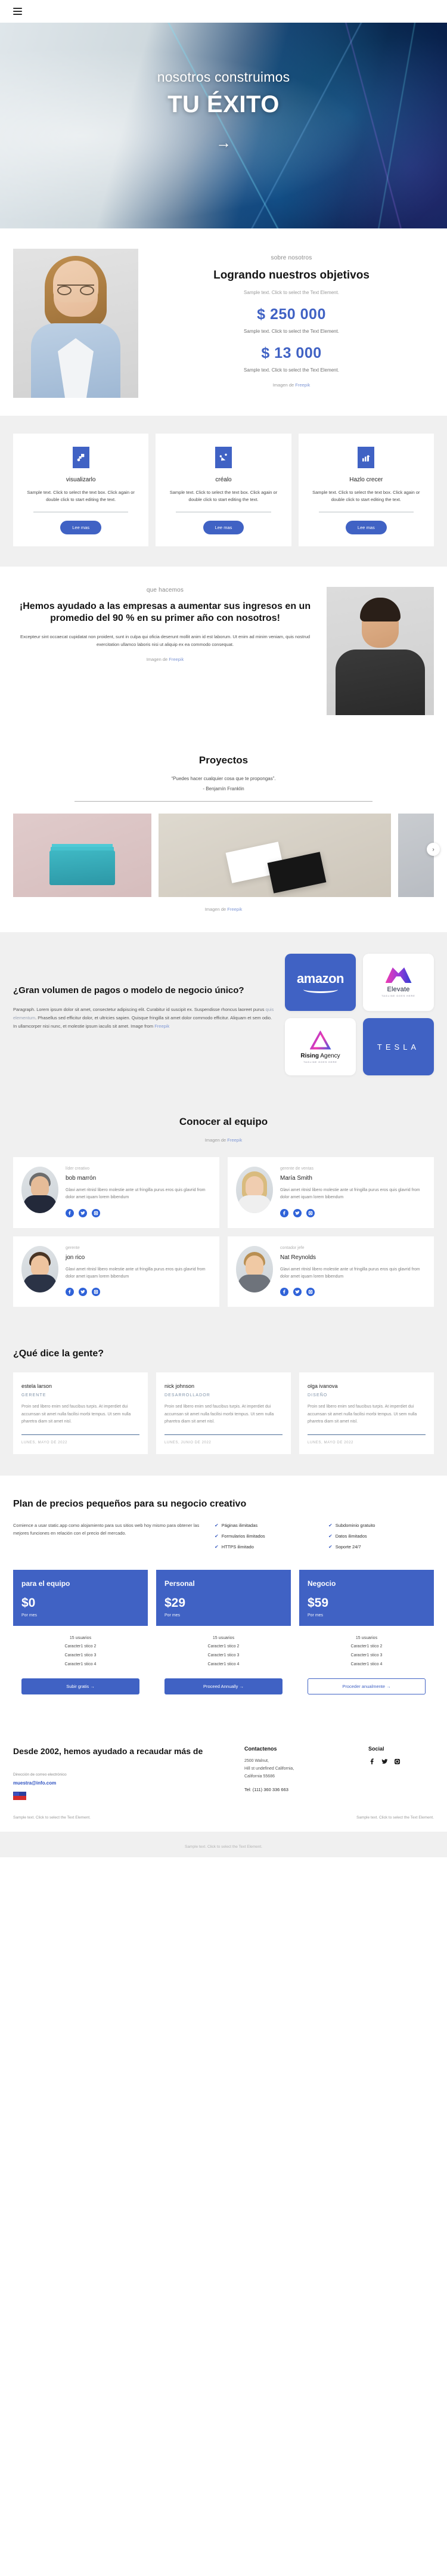 The height and width of the screenshot is (2576, 447). Describe the element at coordinates (223, 760) in the screenshot. I see `projects-heading: Proyectos` at that location.